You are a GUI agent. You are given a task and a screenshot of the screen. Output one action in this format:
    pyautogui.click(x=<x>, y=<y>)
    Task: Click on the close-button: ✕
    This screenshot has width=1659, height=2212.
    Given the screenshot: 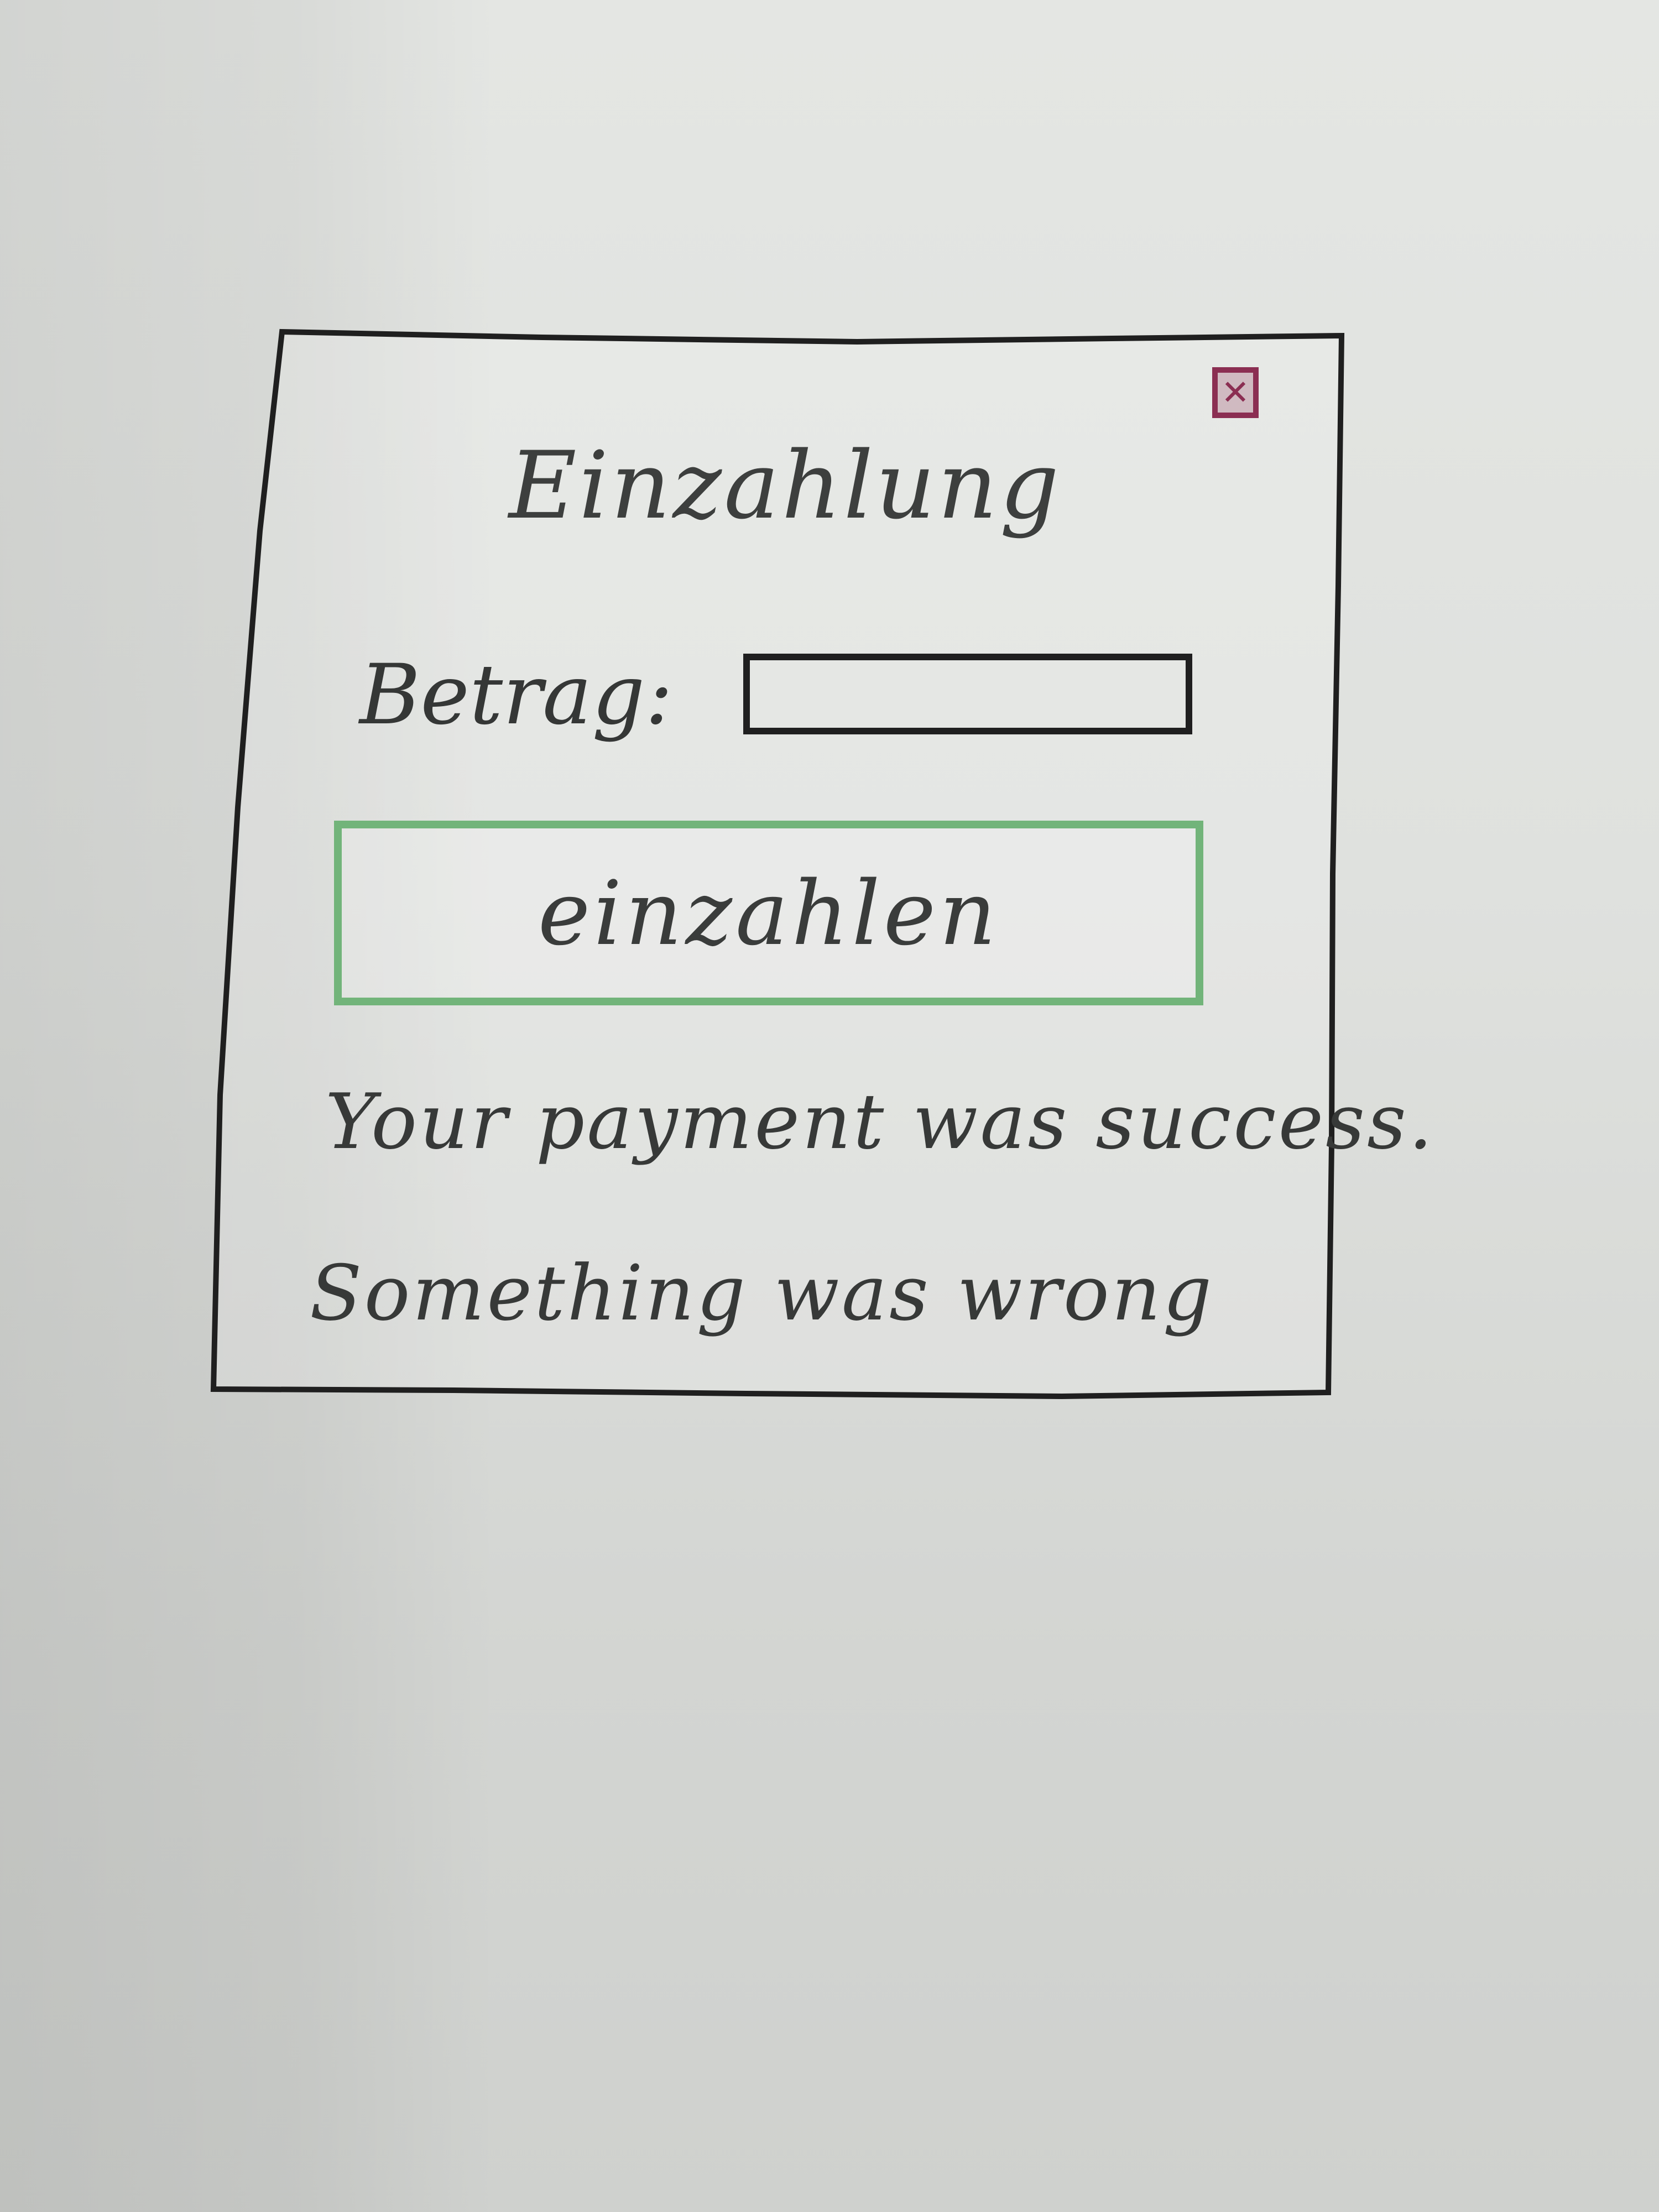 What is the action you would take?
    pyautogui.click(x=1236, y=392)
    